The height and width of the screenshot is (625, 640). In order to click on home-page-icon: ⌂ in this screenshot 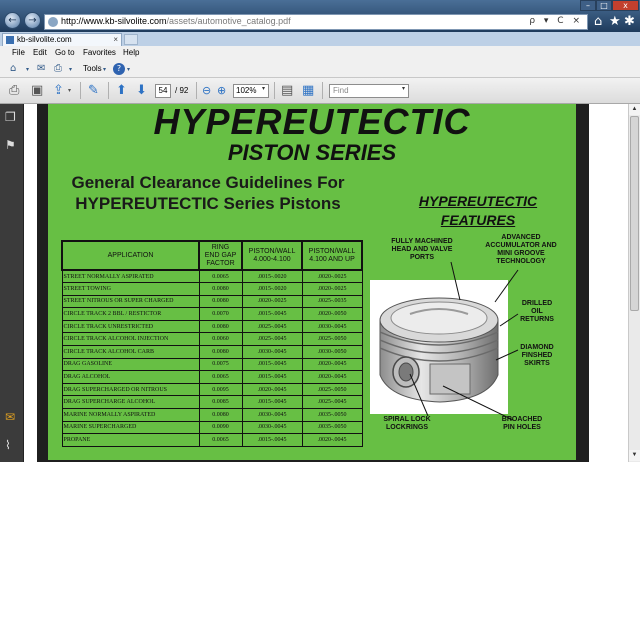, I will do `click(13, 68)`.